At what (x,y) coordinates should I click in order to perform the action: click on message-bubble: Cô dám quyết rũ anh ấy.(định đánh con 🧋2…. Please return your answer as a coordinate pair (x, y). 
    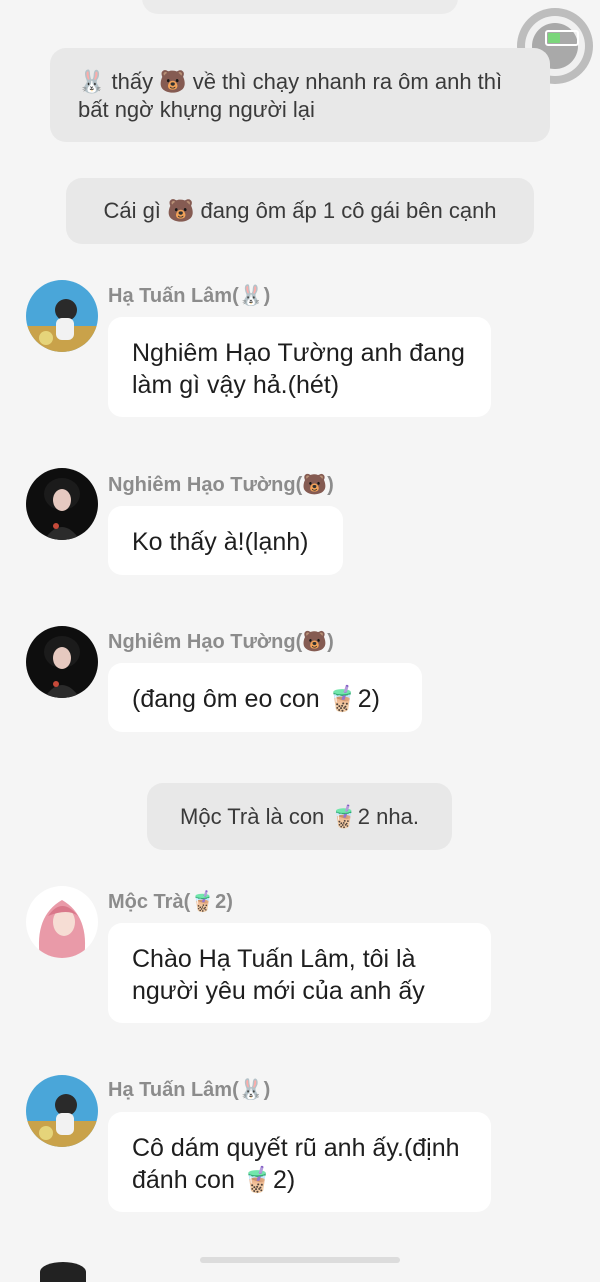
    Looking at the image, I should click on (299, 1162).